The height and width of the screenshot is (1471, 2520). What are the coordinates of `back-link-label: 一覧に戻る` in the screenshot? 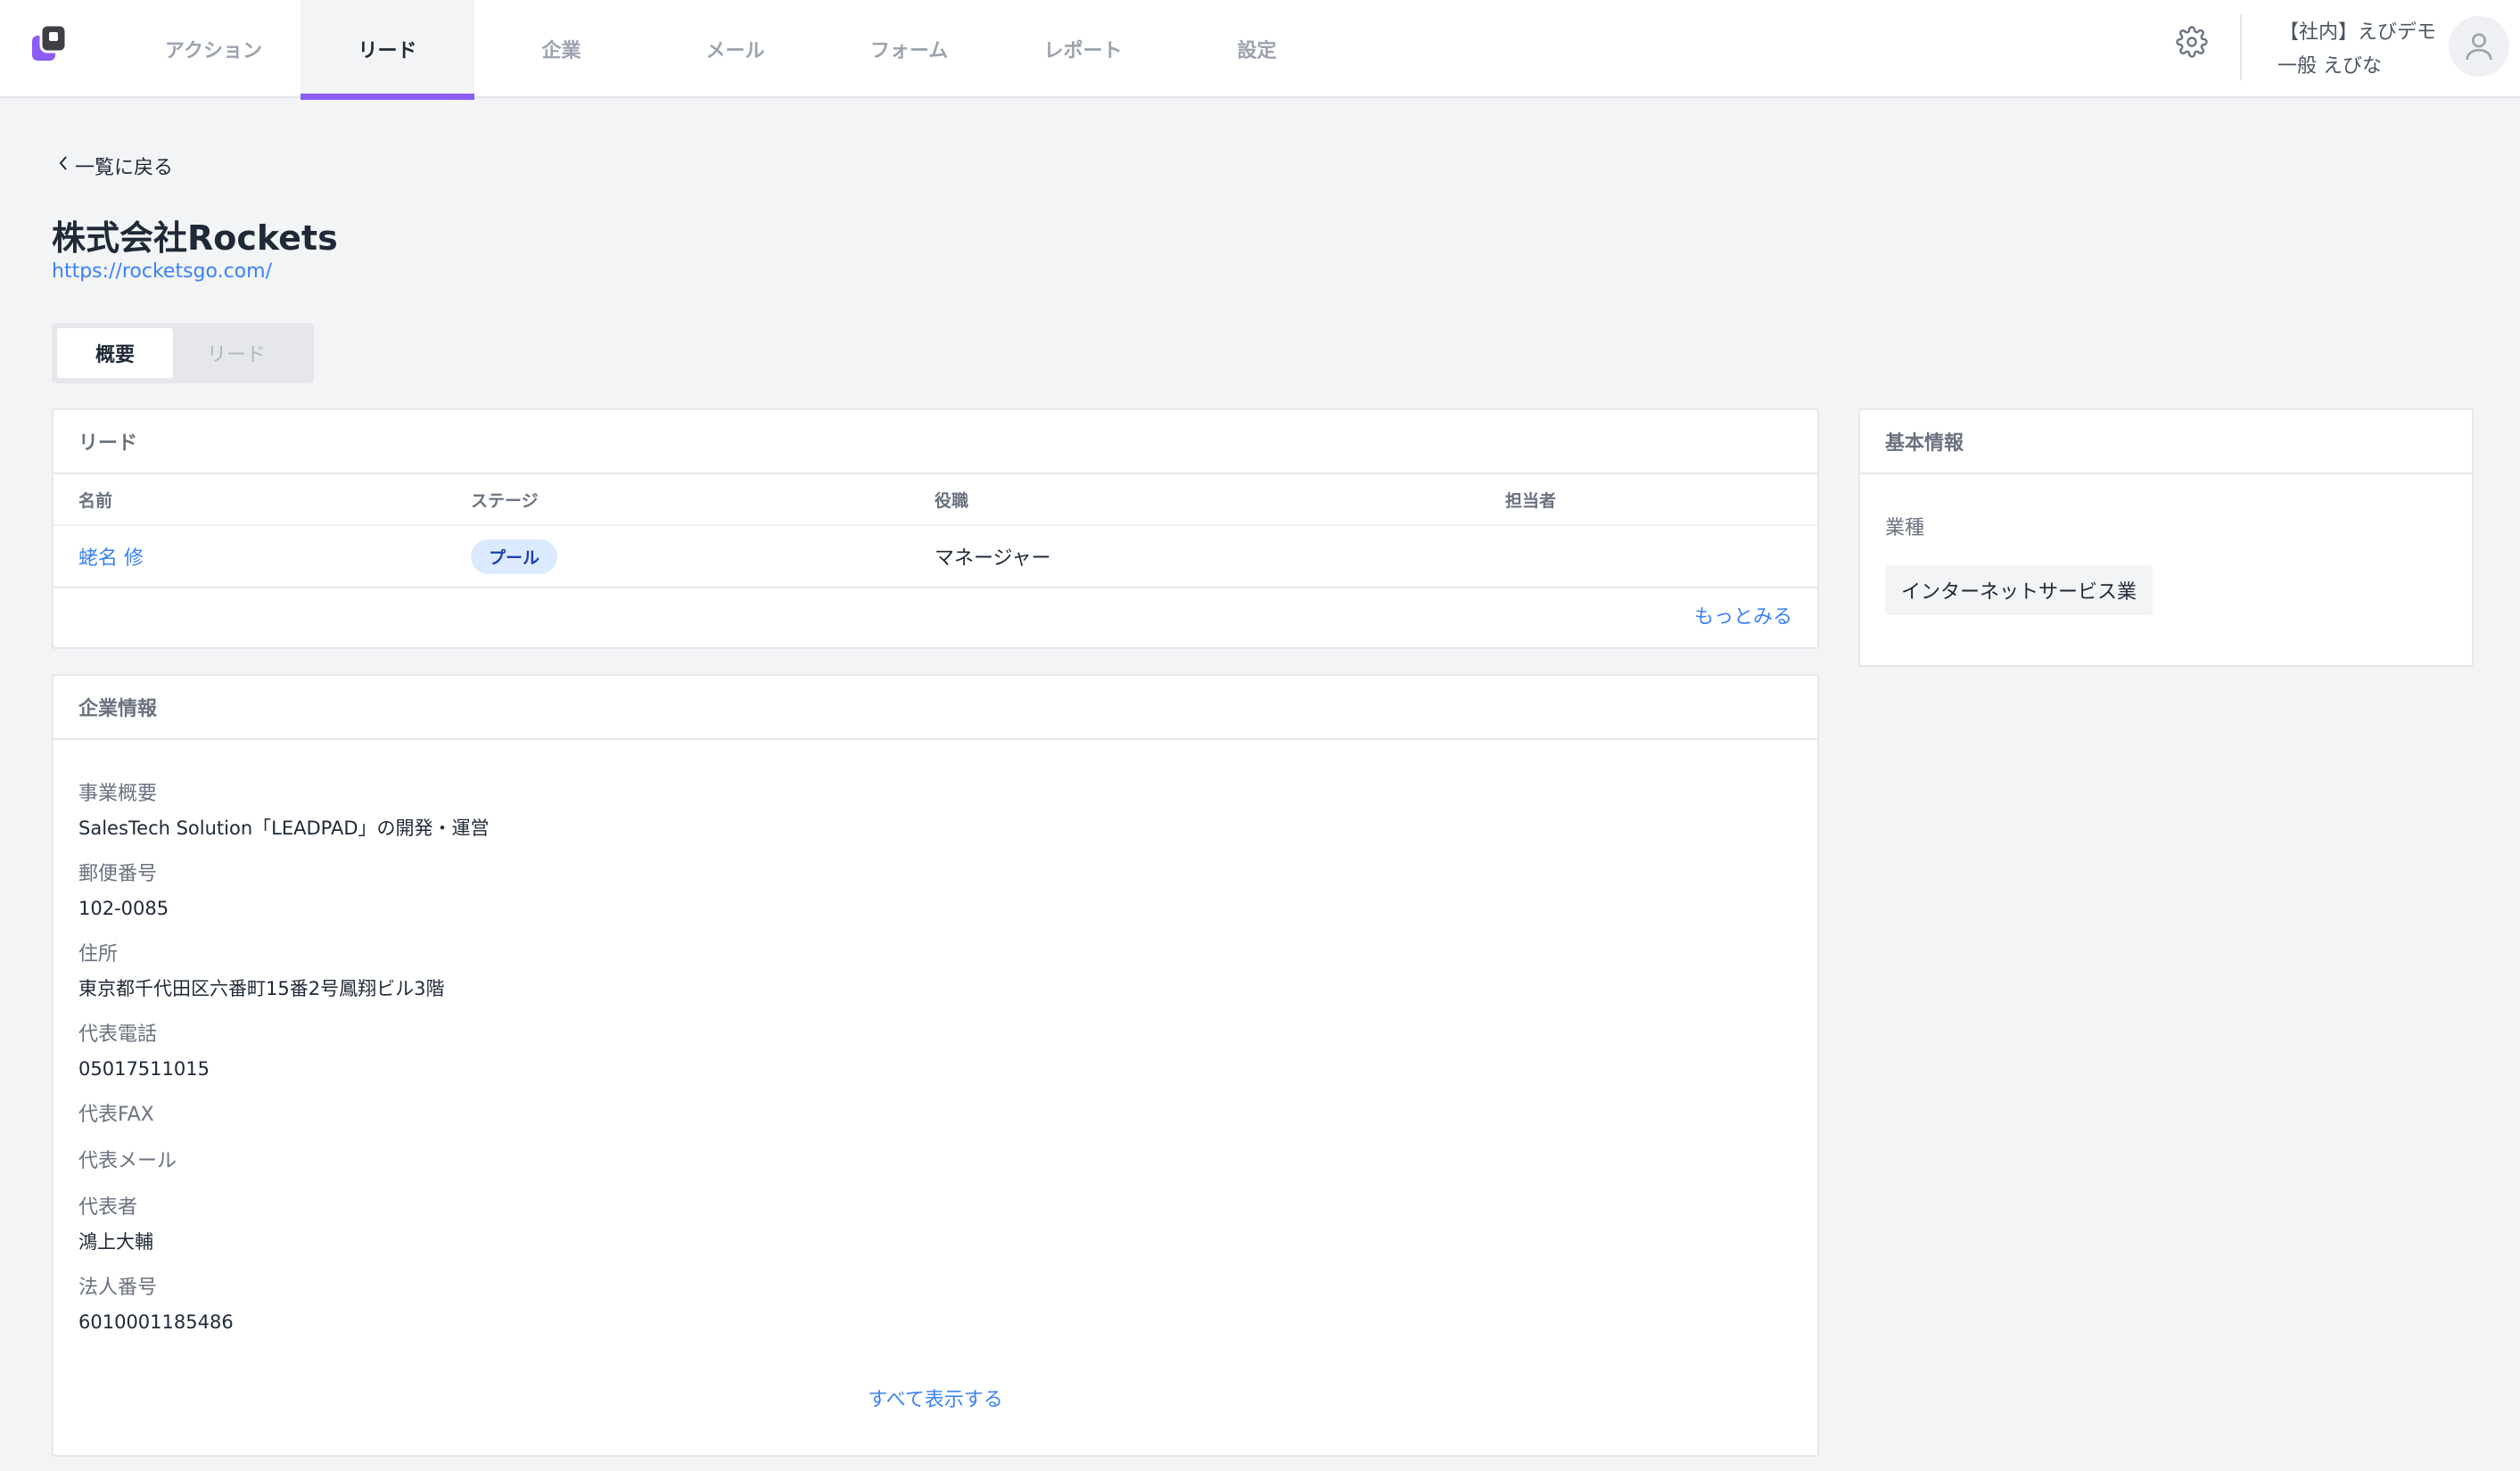 It's located at (124, 168).